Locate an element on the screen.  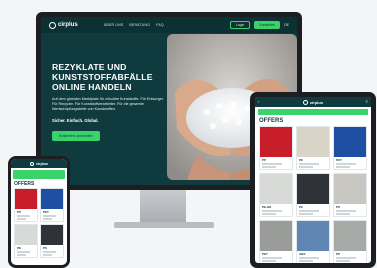
phone-offer-card: PE is located at coordinates (26, 241).